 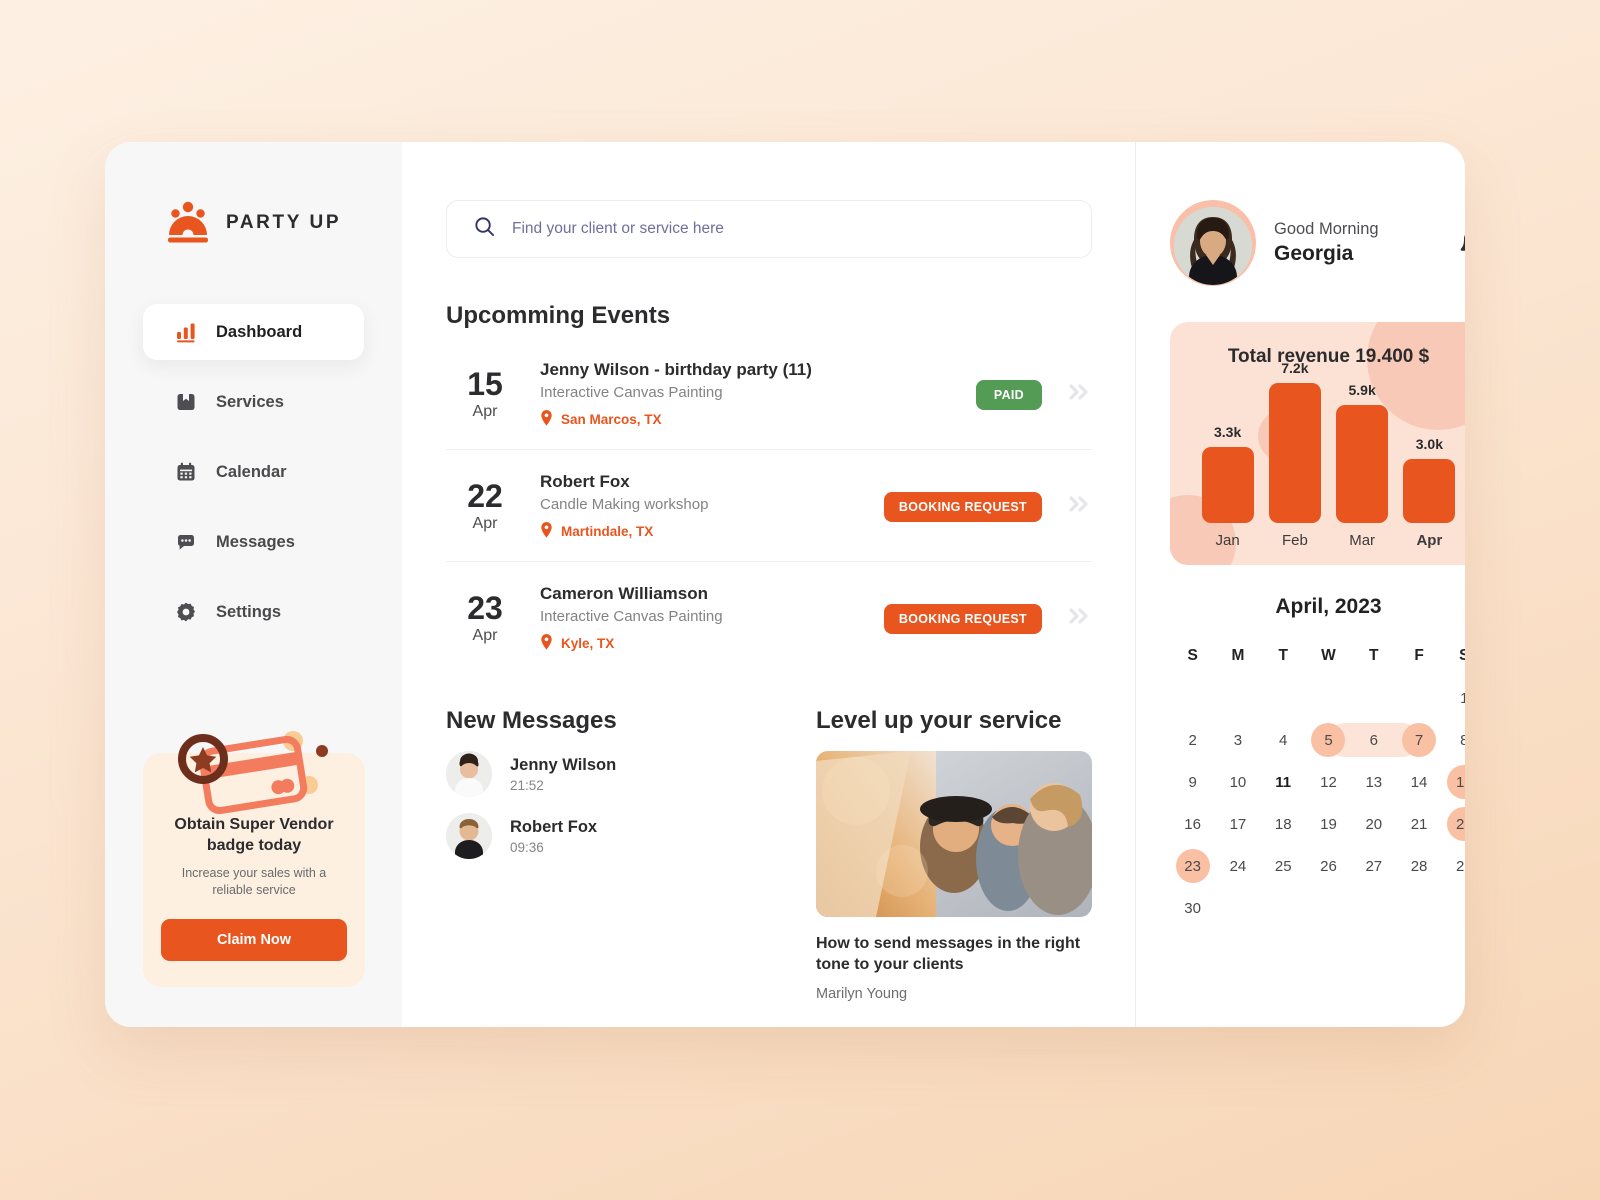 I want to click on sidebar-item-messages: Messages, so click(x=253, y=542).